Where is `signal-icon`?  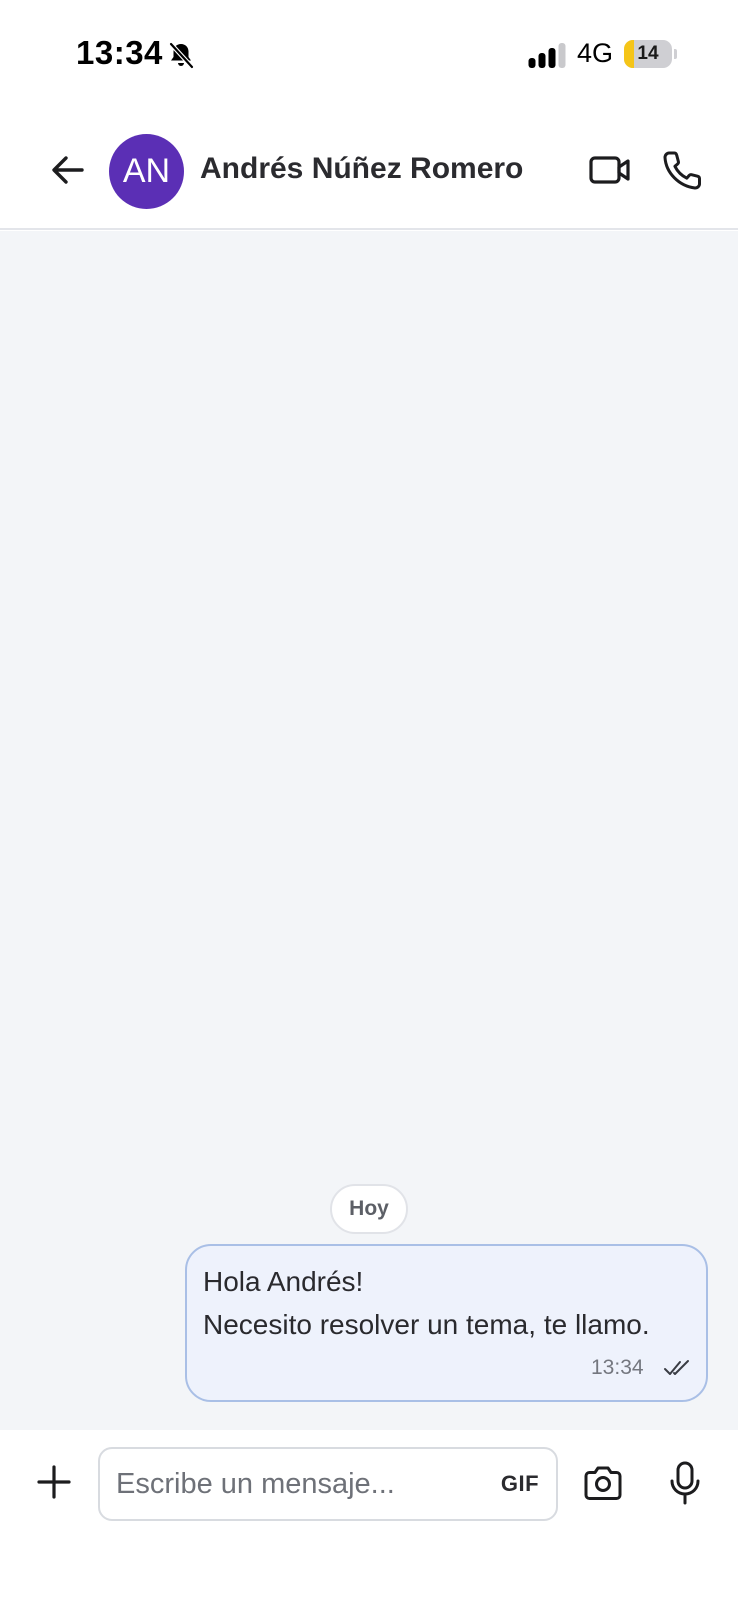 signal-icon is located at coordinates (547, 55).